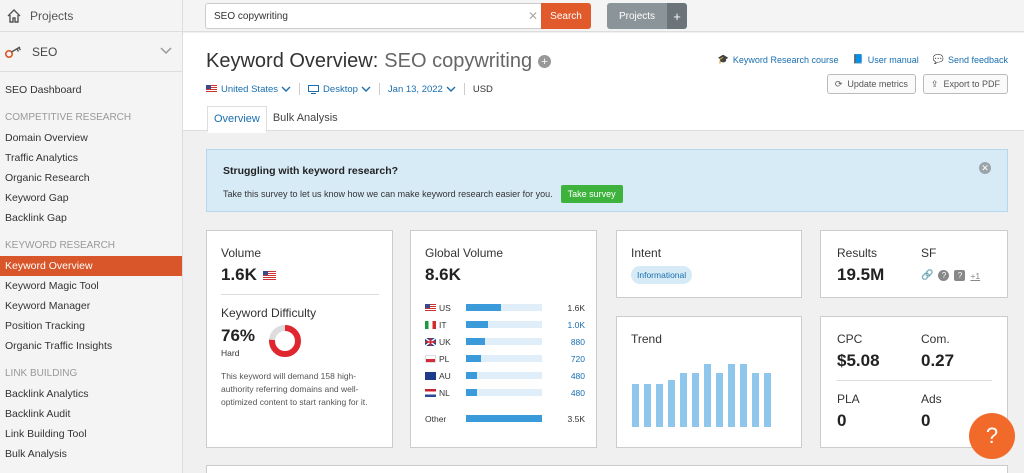 The image size is (1024, 473). Describe the element at coordinates (861, 274) in the screenshot. I see `results-value: 19.5M` at that location.